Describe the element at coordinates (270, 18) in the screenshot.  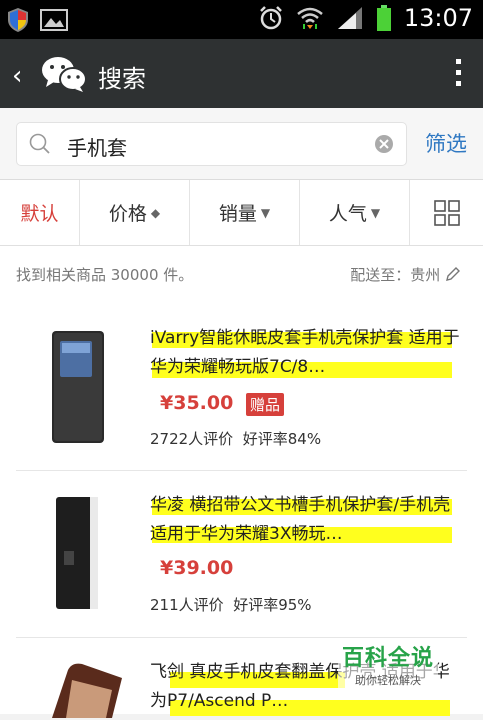
I see `alarm-icon` at that location.